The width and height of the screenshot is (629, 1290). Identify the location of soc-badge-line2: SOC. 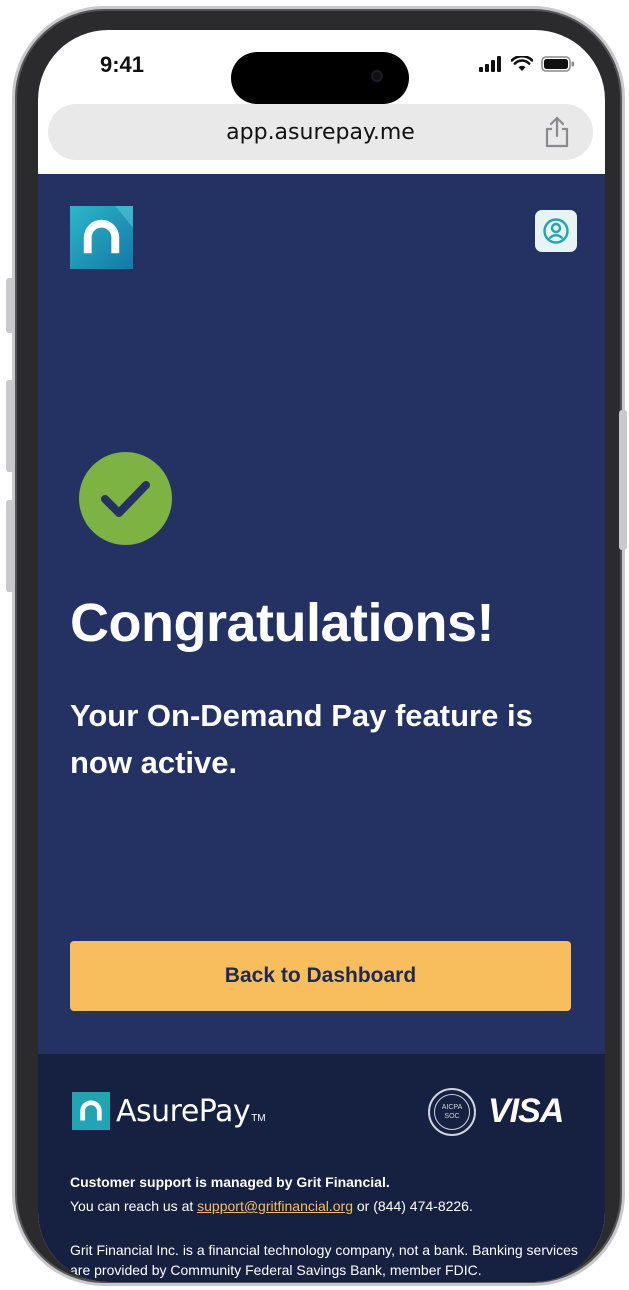
(452, 1116).